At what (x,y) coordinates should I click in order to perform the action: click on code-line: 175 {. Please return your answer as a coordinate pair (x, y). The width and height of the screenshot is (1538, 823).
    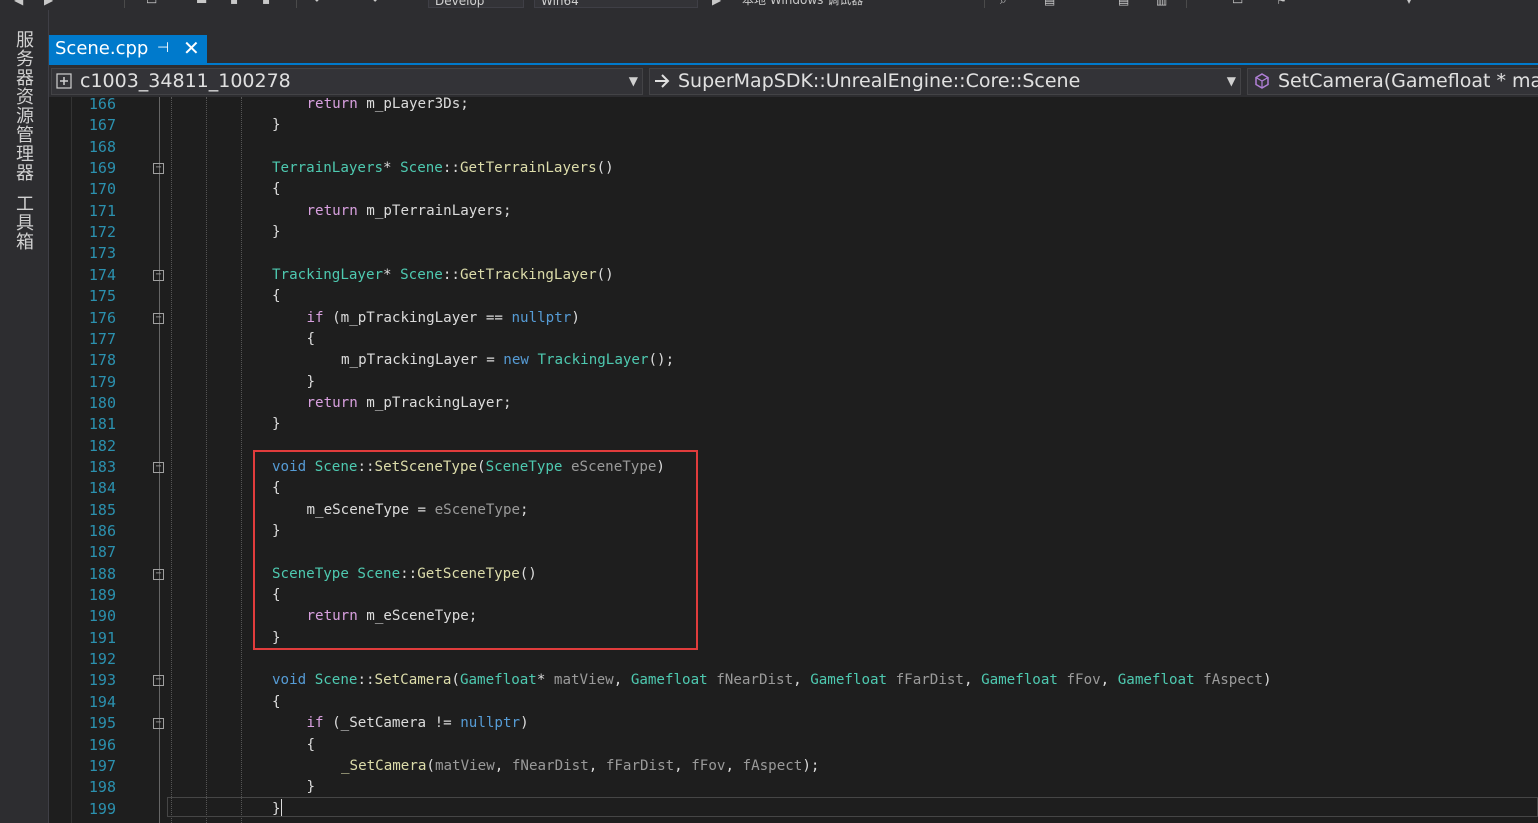
    Looking at the image, I should click on (793, 296).